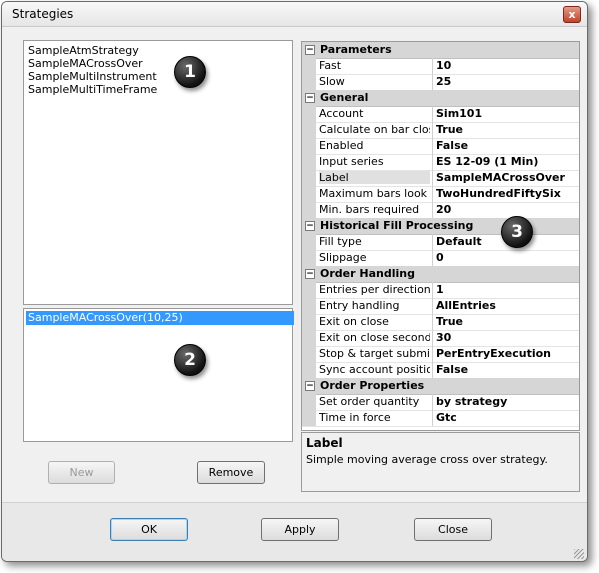 The image size is (599, 573). I want to click on category-label: Parameters, so click(356, 49).